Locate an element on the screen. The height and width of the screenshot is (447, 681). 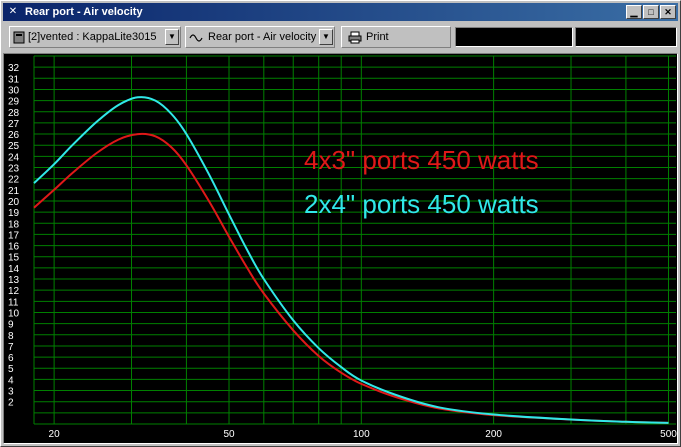
y-tick-label: 12 is located at coordinates (14, 291).